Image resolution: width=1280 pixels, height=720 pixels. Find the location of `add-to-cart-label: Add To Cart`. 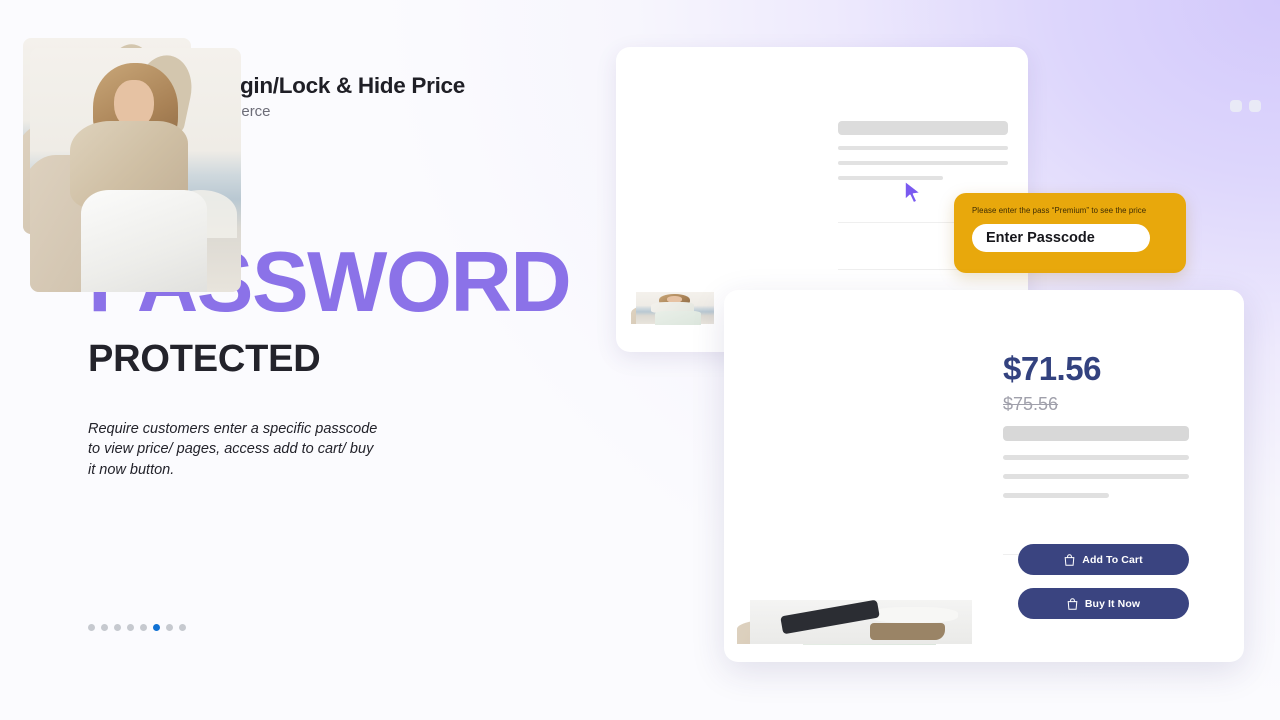

add-to-cart-label: Add To Cart is located at coordinates (1112, 559).